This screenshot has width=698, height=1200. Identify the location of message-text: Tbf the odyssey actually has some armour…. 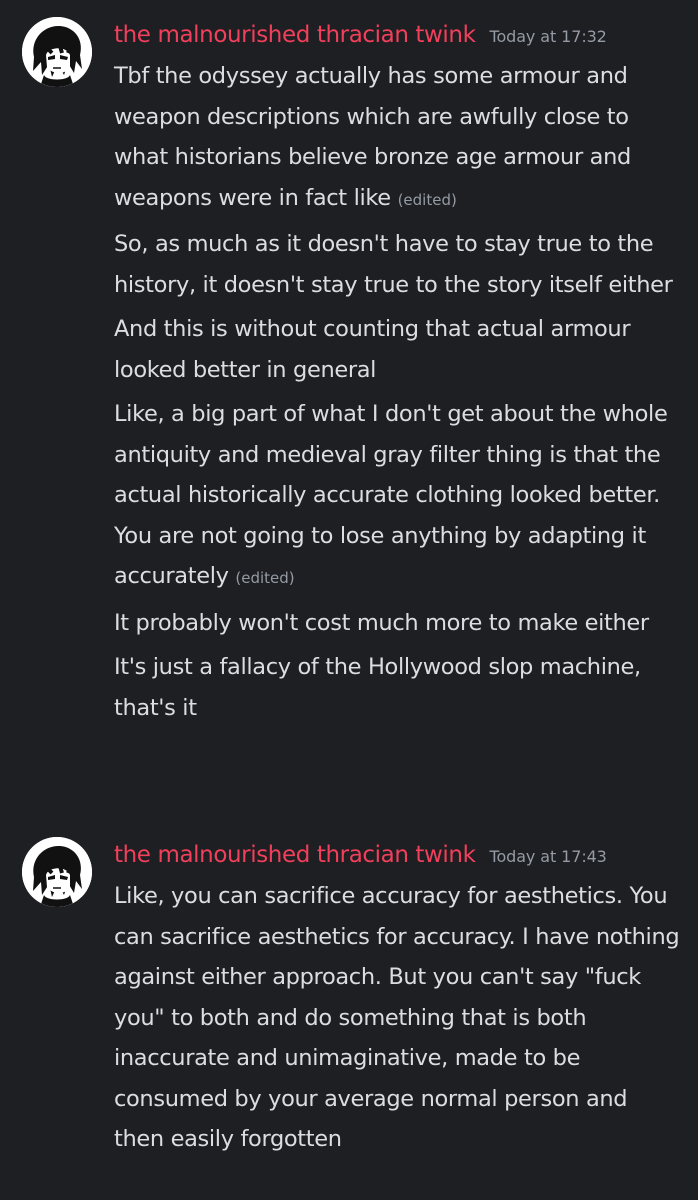
(398, 138).